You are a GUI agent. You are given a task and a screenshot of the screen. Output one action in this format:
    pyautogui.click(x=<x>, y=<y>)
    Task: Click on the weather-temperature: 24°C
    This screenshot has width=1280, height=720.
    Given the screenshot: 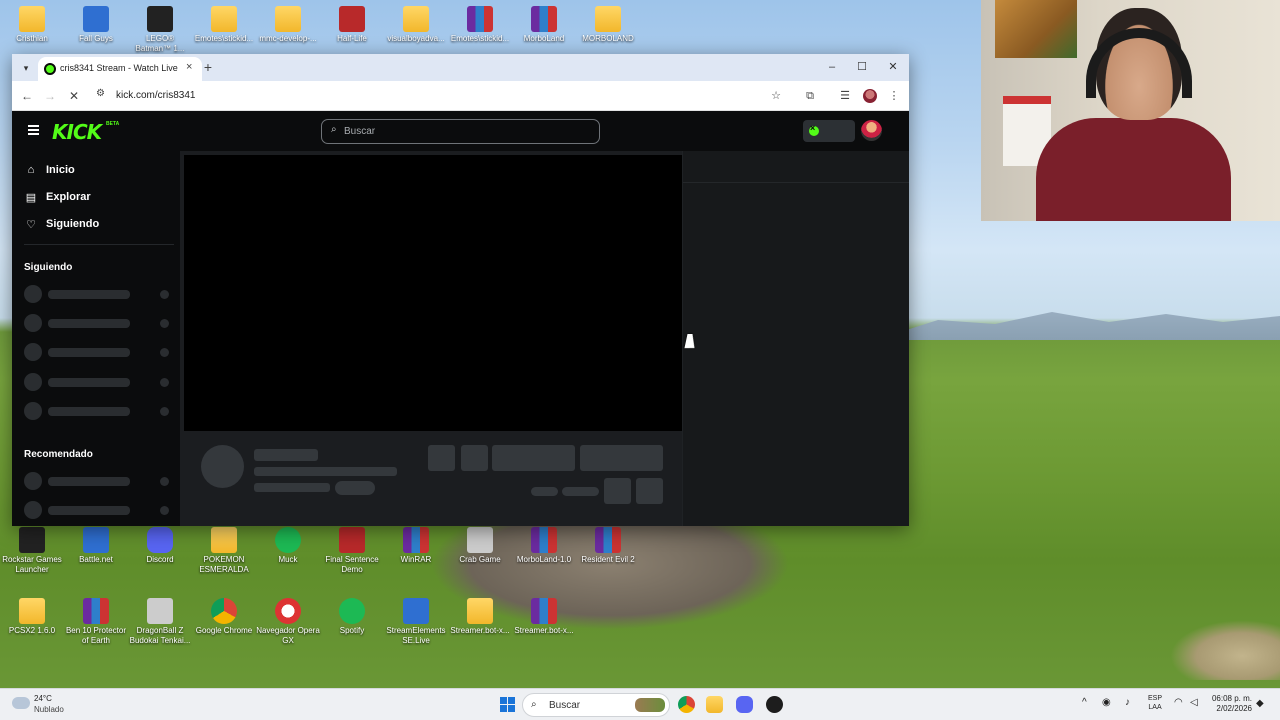 What is the action you would take?
    pyautogui.click(x=43, y=698)
    